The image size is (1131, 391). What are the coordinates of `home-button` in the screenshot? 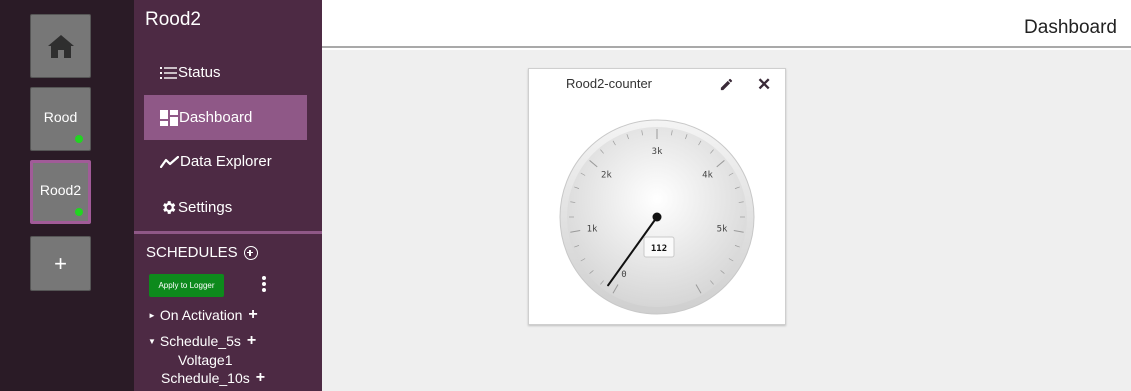 It's located at (60, 46).